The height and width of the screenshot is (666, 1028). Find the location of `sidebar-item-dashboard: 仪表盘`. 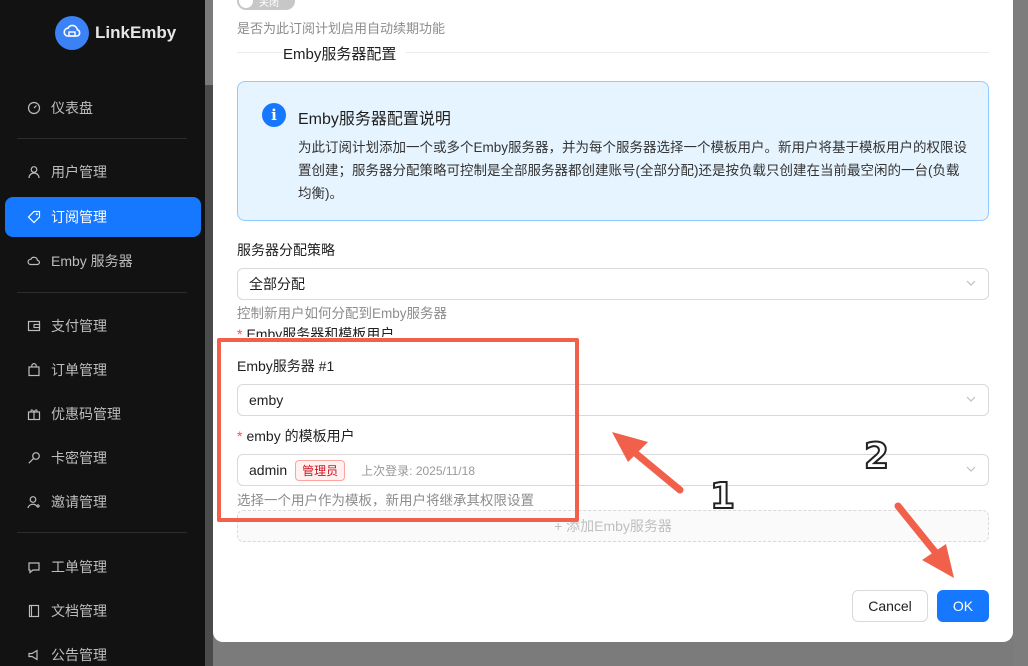

sidebar-item-dashboard: 仪表盘 is located at coordinates (103, 108).